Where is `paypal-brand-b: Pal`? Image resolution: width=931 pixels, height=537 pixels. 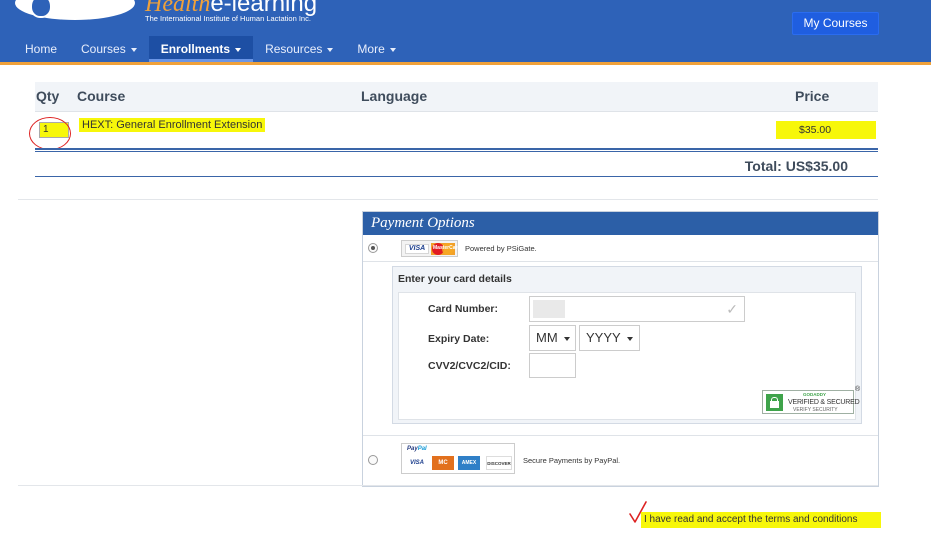 paypal-brand-b: Pal is located at coordinates (422, 449).